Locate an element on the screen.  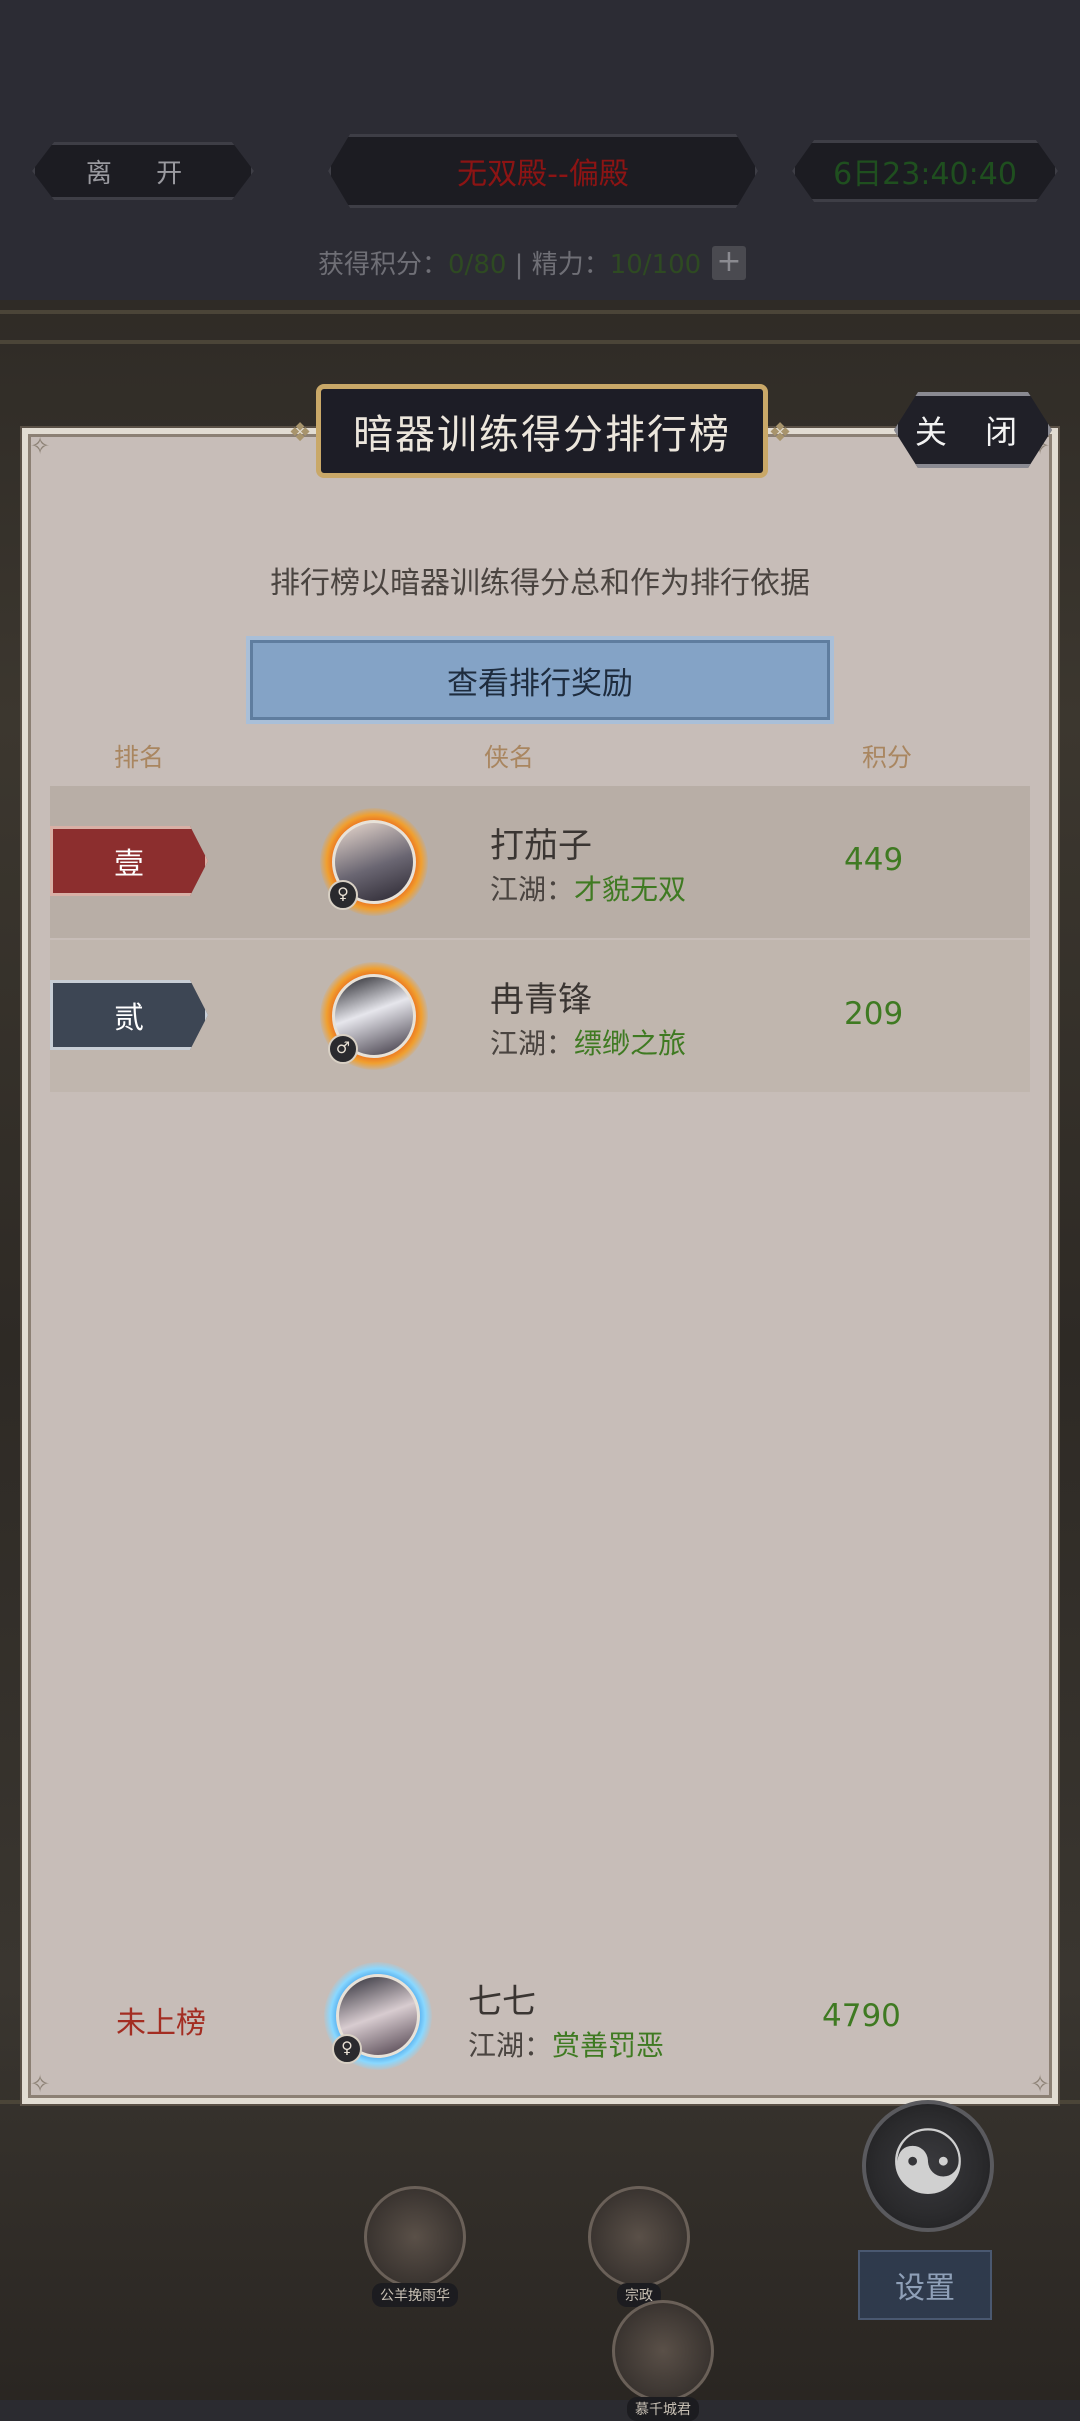
settings-button: 设置 is located at coordinates (925, 2285).